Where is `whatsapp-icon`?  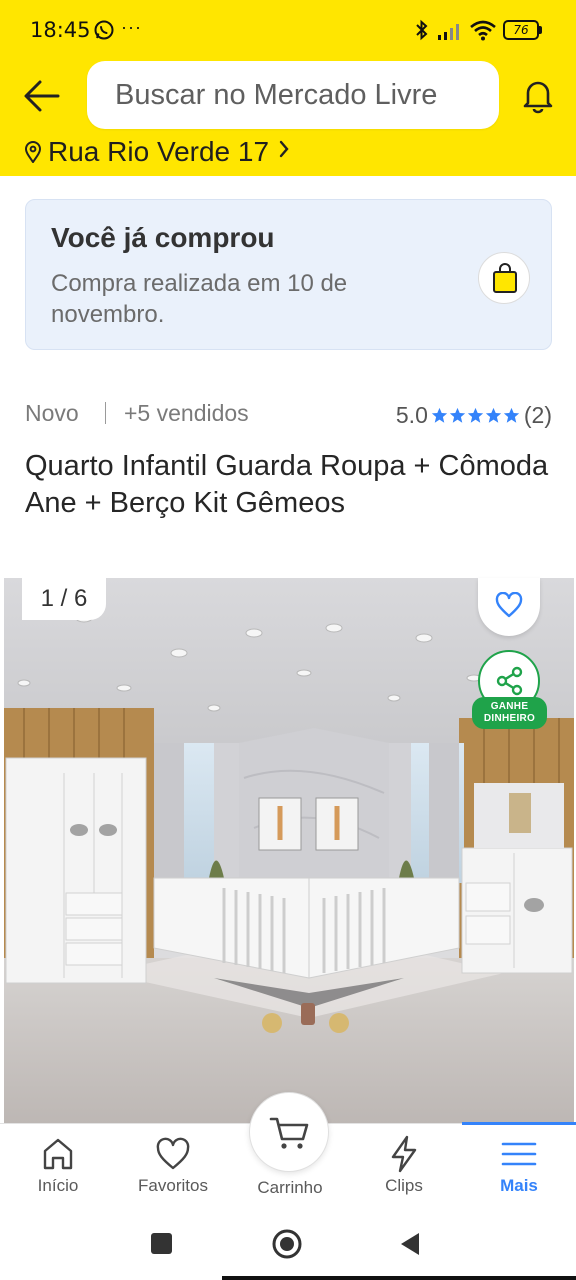 whatsapp-icon is located at coordinates (104, 30).